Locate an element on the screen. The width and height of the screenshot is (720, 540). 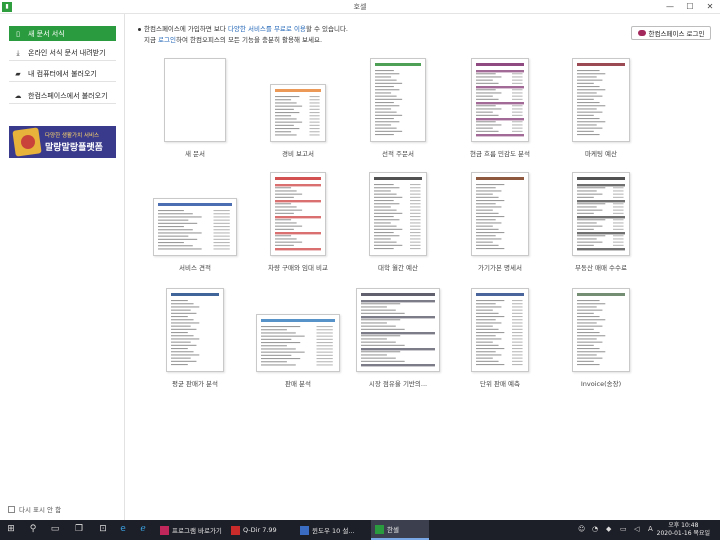
sidebar-item-open-local: ▰ 내 컴퓨터에서 불러오기 is located at coordinates (62, 74).